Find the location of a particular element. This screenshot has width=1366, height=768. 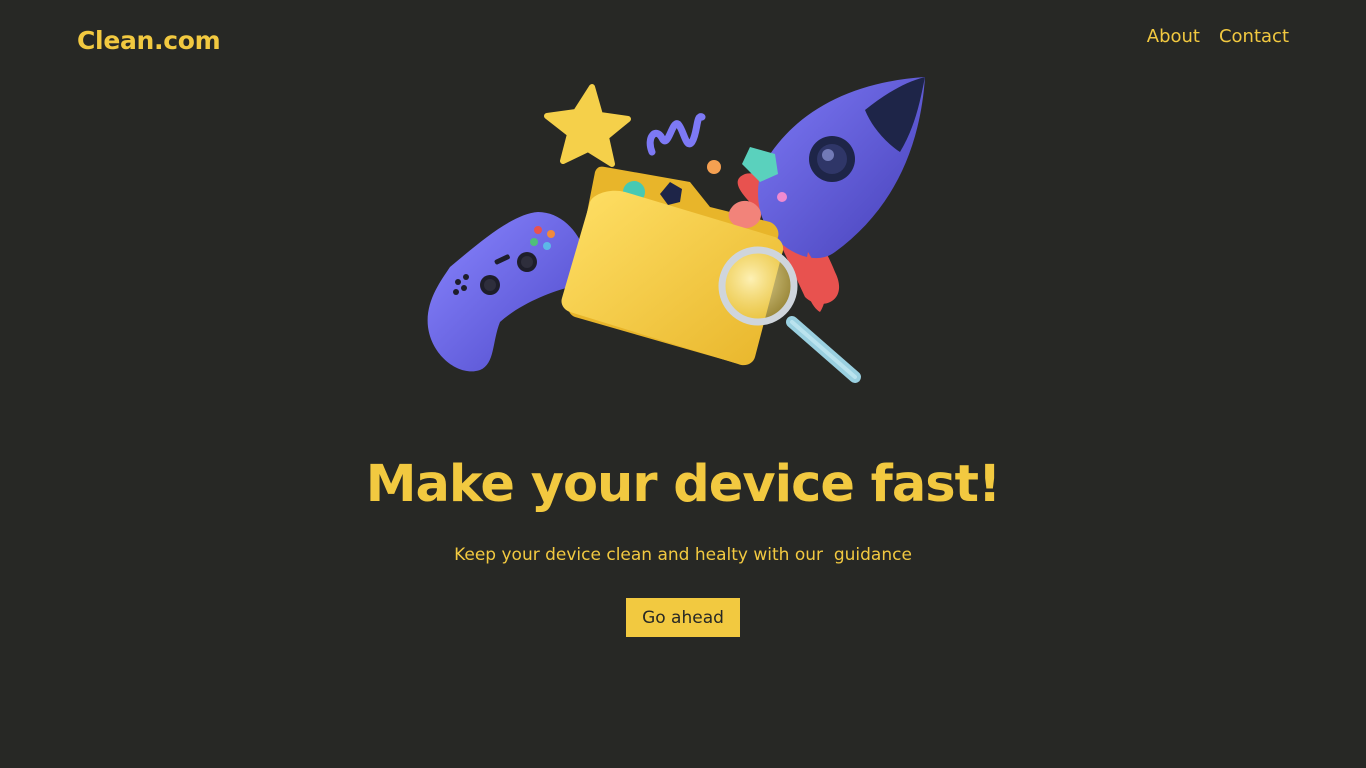

nav-link-about: About is located at coordinates (1173, 36).